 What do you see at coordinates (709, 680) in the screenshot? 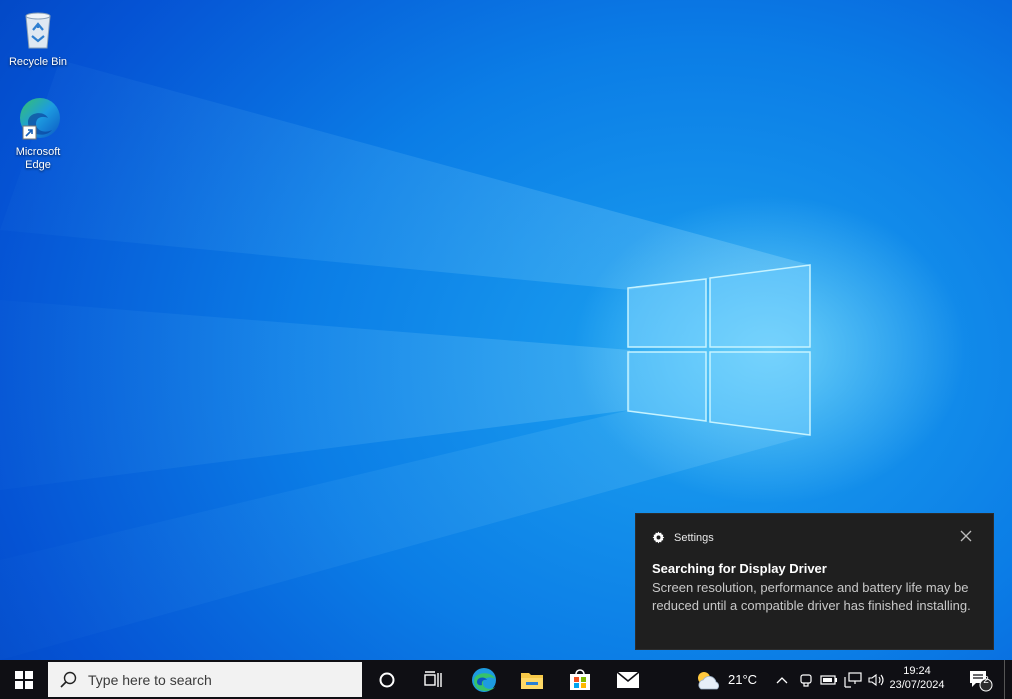
I see `partly-cloudy-icon` at bounding box center [709, 680].